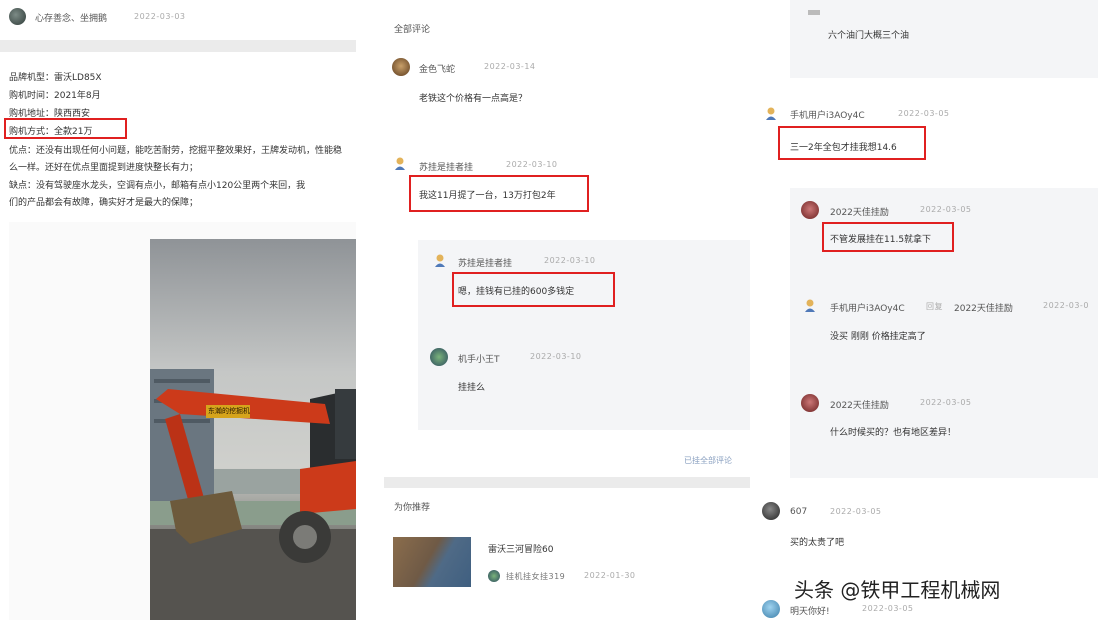 The width and height of the screenshot is (1100, 620). I want to click on reply-1-time: 2022-03-10, so click(570, 260).